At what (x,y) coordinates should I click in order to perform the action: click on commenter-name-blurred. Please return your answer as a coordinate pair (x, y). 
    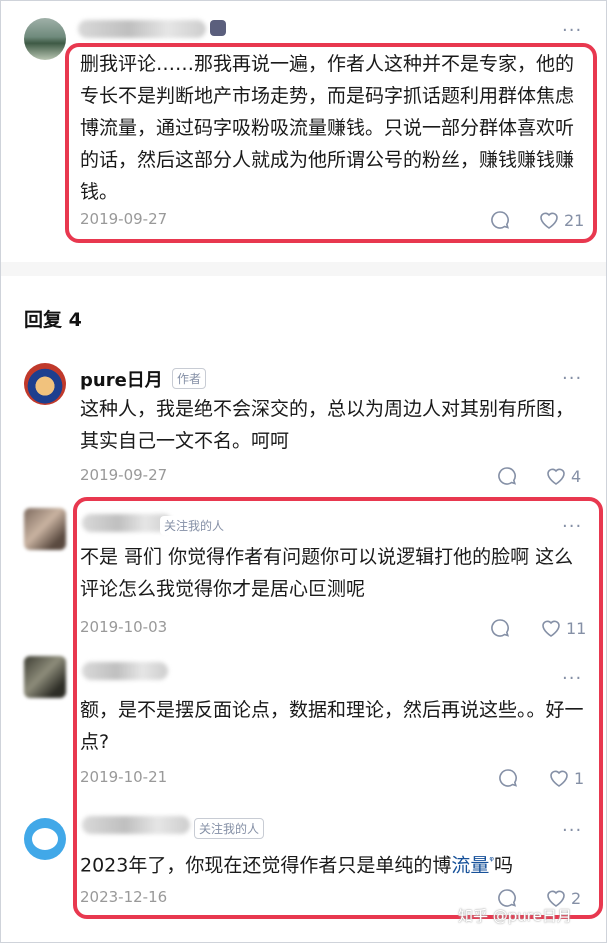
    Looking at the image, I should click on (142, 29).